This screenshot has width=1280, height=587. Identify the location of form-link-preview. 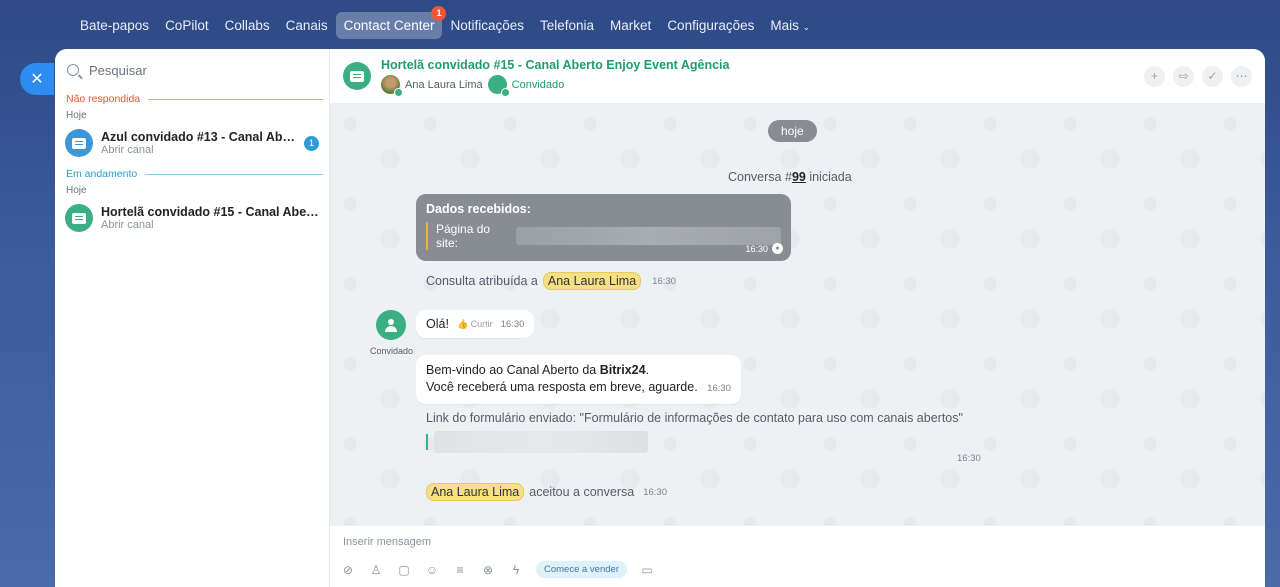
(537, 442).